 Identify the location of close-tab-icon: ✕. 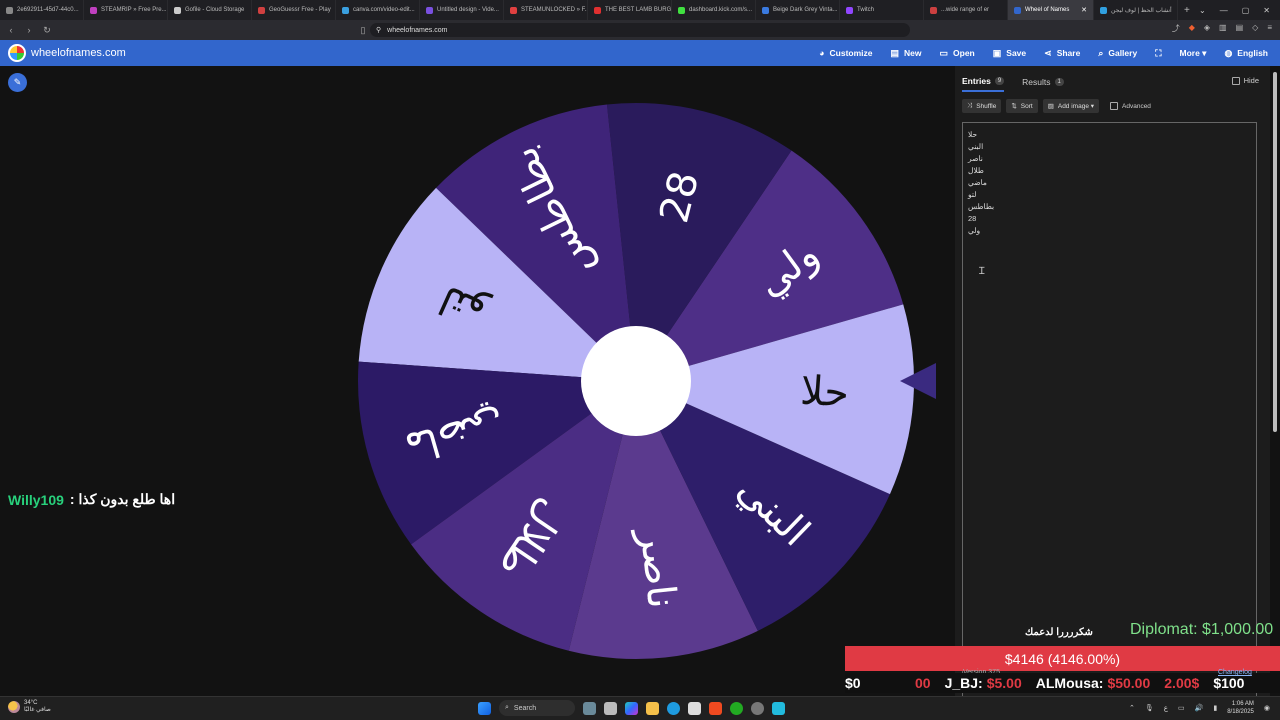
(1084, 10).